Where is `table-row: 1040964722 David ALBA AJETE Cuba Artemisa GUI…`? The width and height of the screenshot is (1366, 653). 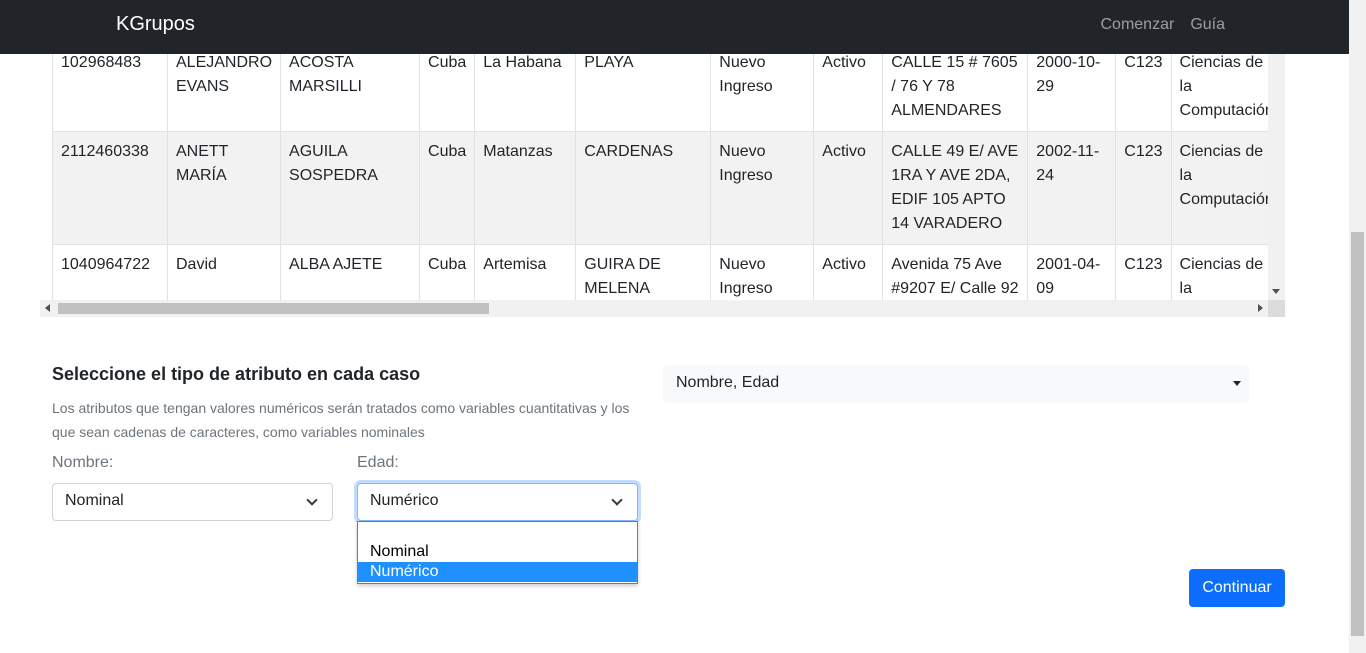
table-row: 1040964722 David ALBA AJETE Cuba Artemisa GUI… is located at coordinates (667, 272).